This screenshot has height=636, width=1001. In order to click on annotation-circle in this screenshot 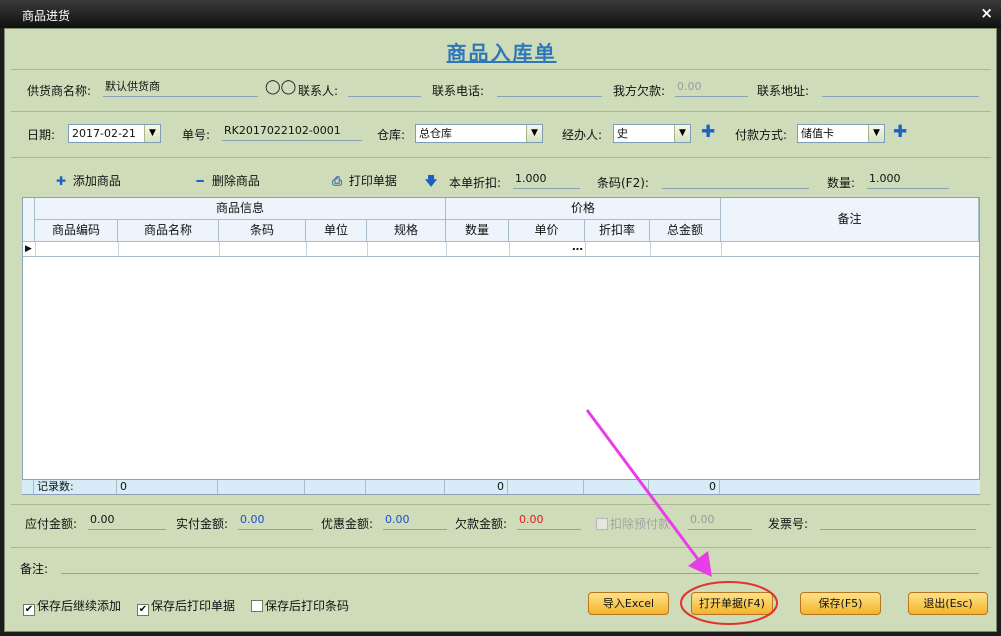, I will do `click(729, 603)`.